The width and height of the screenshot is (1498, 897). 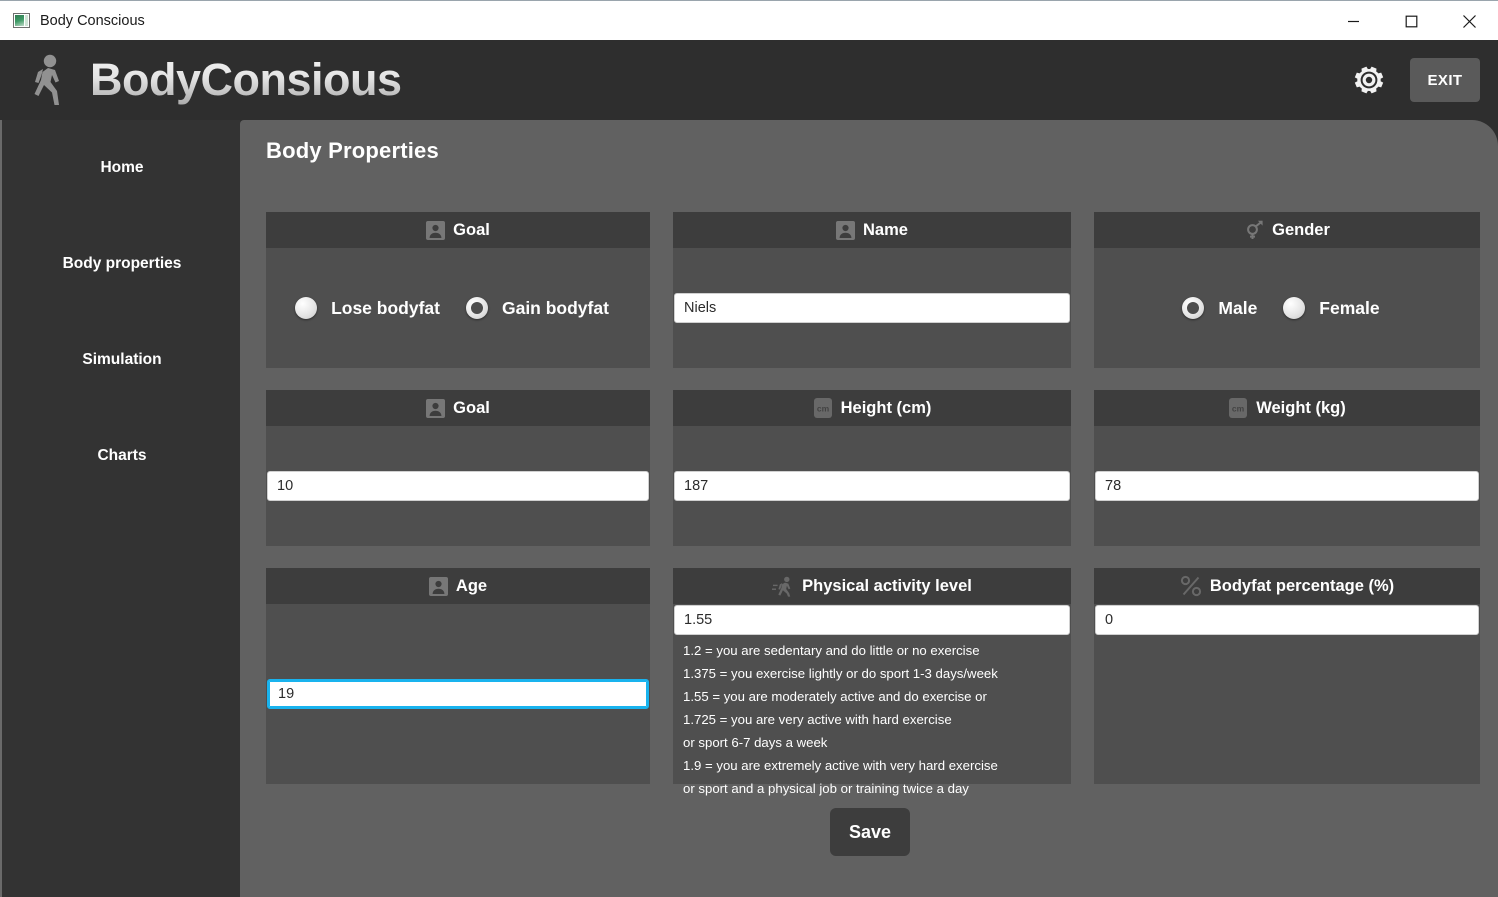 I want to click on title-bar-left: Body Conscious, so click(x=72, y=21).